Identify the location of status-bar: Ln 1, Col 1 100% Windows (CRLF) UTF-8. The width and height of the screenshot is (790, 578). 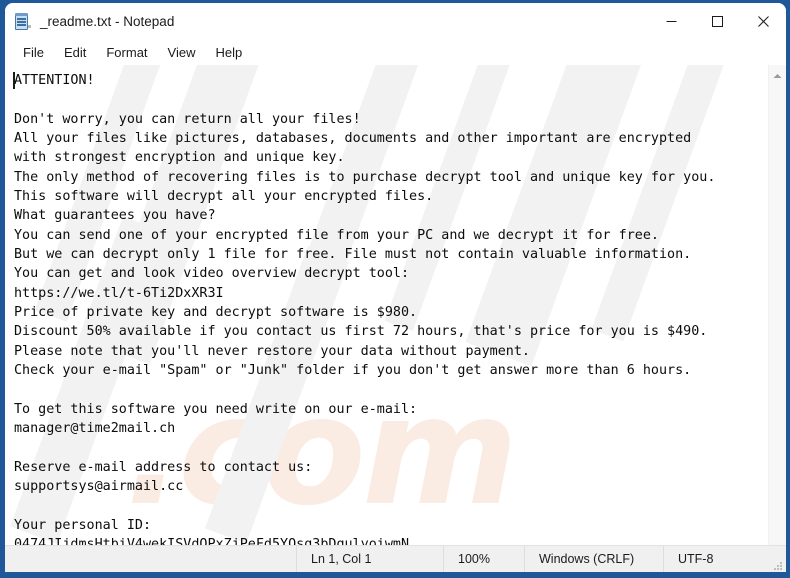
(395, 558).